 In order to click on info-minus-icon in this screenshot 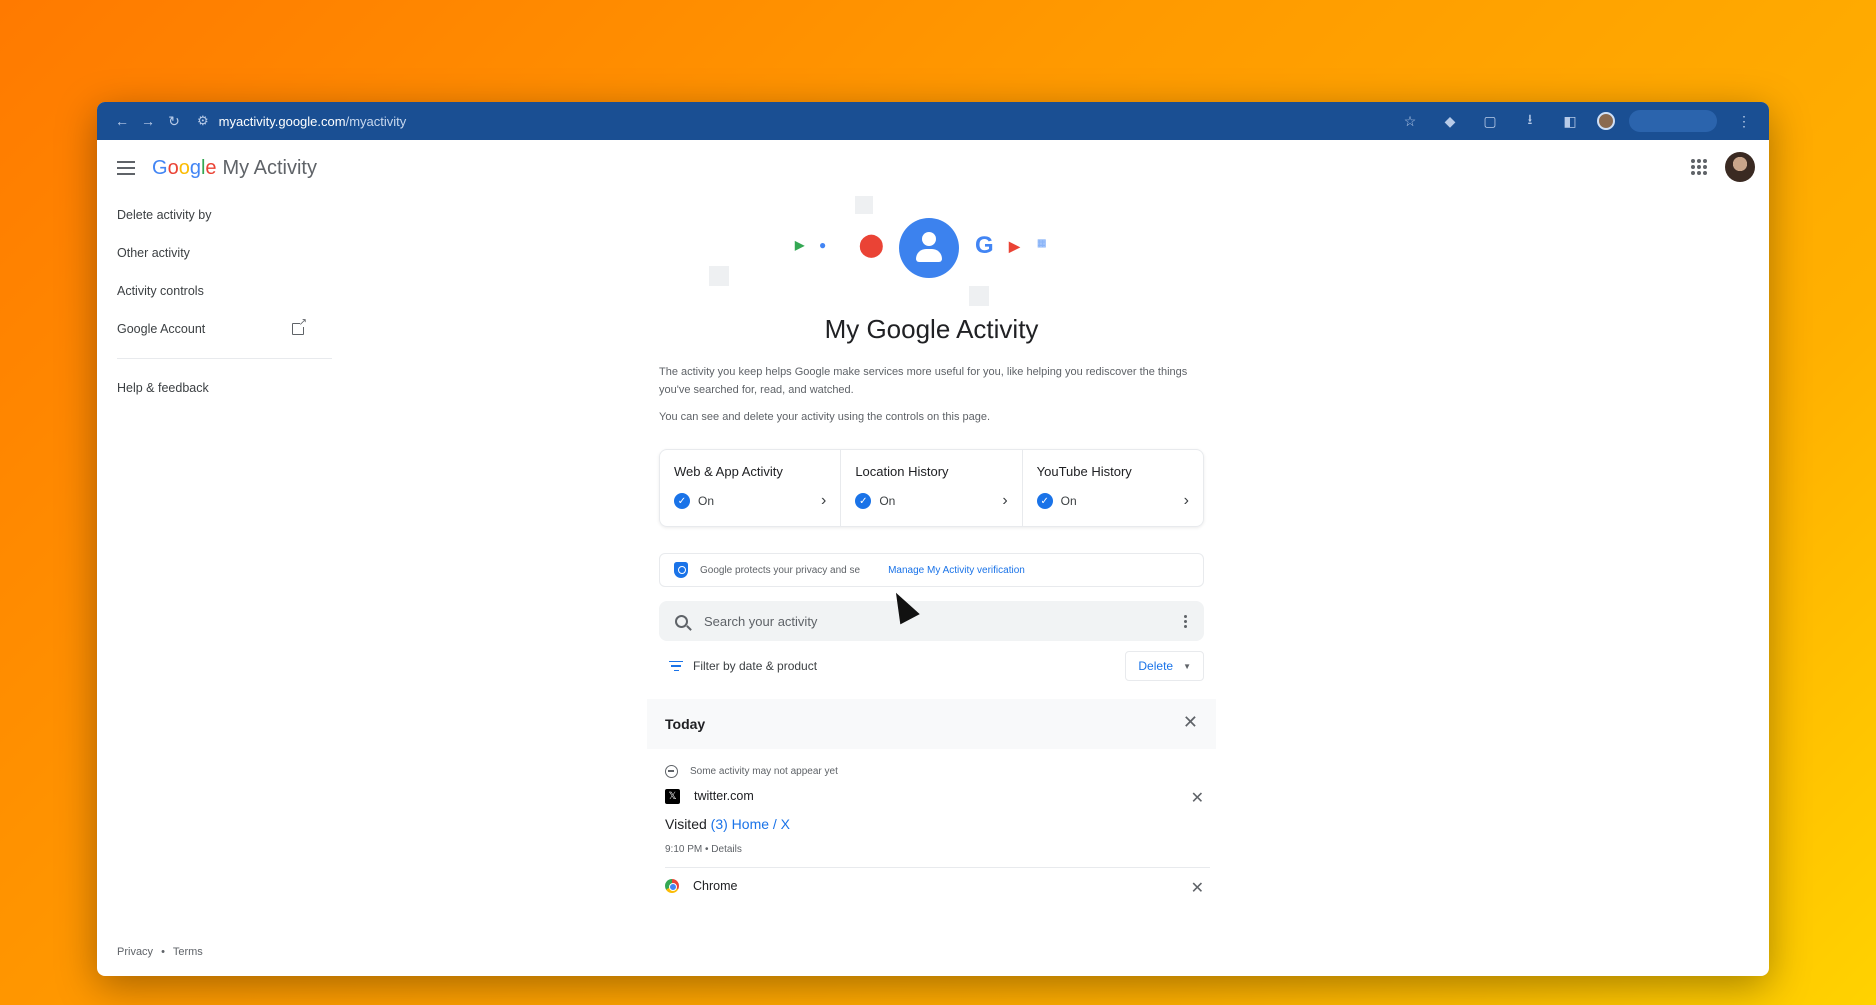, I will do `click(671, 771)`.